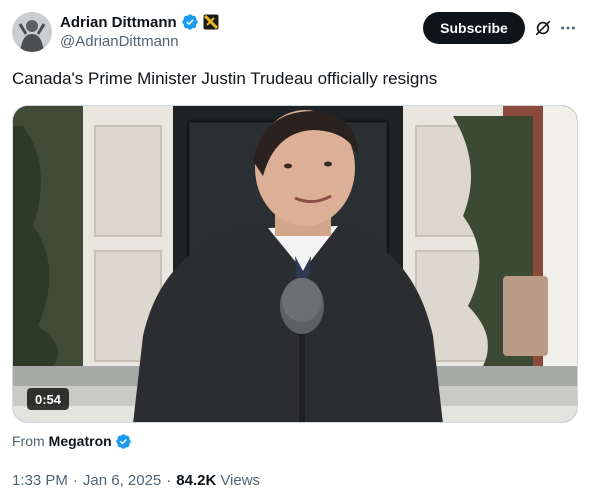  What do you see at coordinates (118, 22) in the screenshot?
I see `author-name: Adrian Dittmann` at bounding box center [118, 22].